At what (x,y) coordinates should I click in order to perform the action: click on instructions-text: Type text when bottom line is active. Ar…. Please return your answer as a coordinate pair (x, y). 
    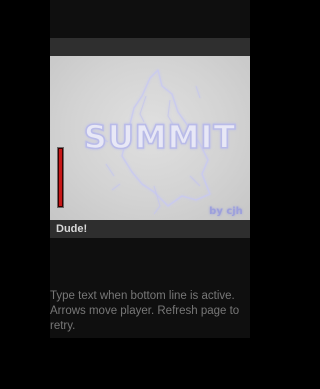
    Looking at the image, I should click on (145, 311).